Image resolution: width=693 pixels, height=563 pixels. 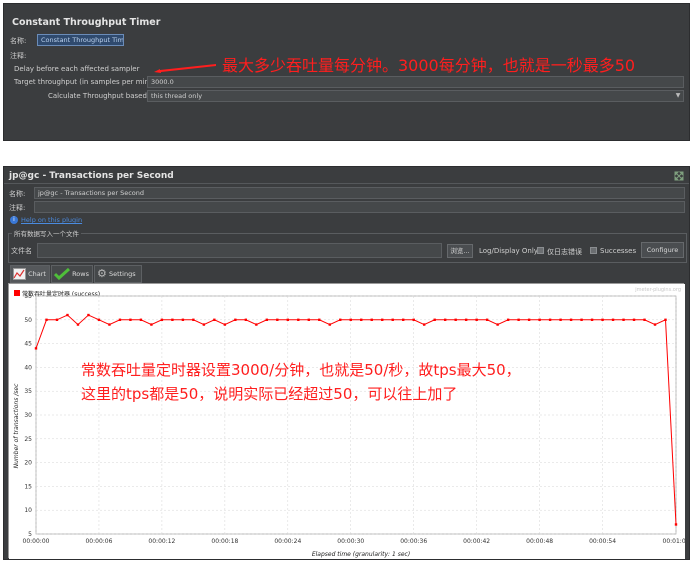 What do you see at coordinates (21, 251) in the screenshot?
I see `filename-label: 文件名` at bounding box center [21, 251].